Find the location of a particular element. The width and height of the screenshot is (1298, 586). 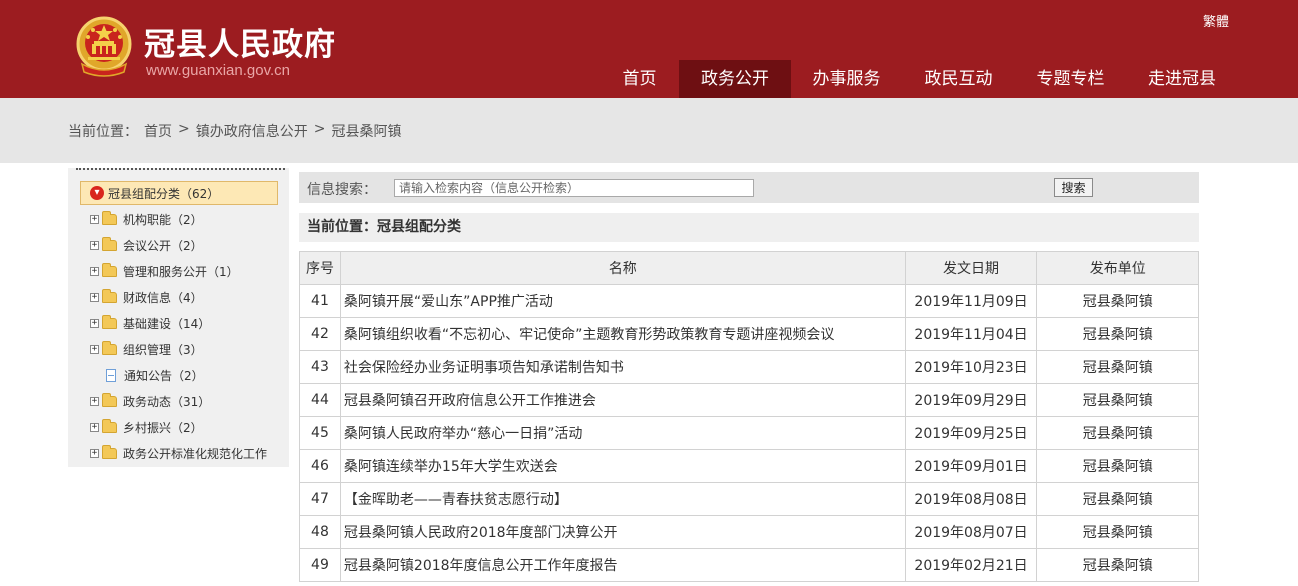

search-label: 信息搜索： is located at coordinates (342, 190).